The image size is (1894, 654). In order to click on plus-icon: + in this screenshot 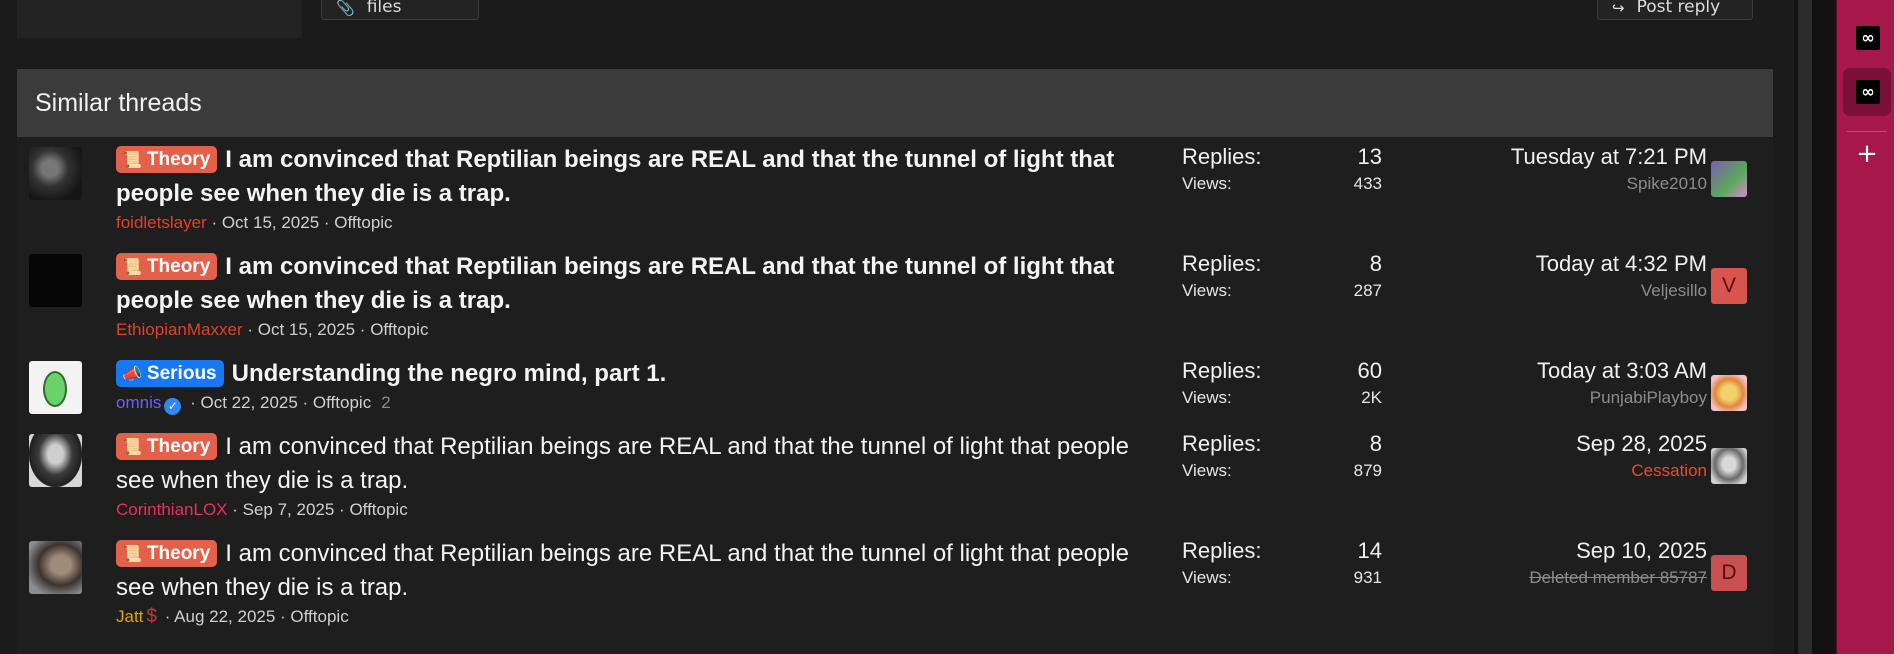, I will do `click(1867, 154)`.